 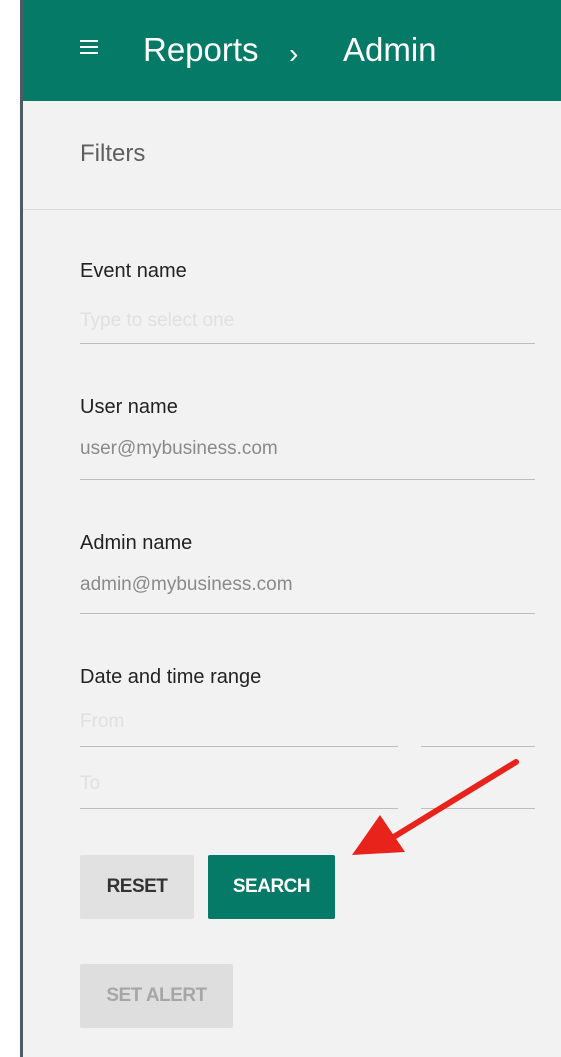 I want to click on annotation-arrow-icon, so click(x=435, y=807).